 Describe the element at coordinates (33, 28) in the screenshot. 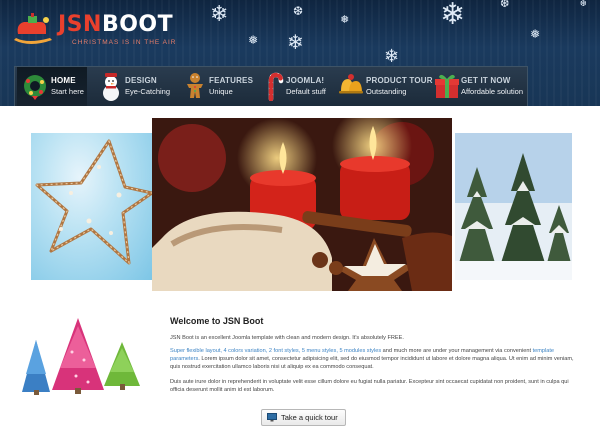

I see `sleigh-logo-icon` at that location.